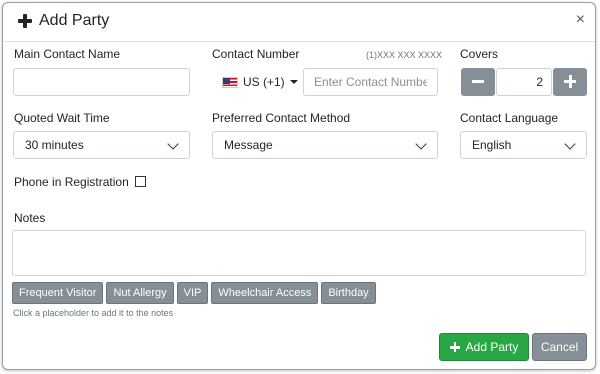 This screenshot has width=600, height=374. I want to click on notes-label: Notes, so click(30, 218).